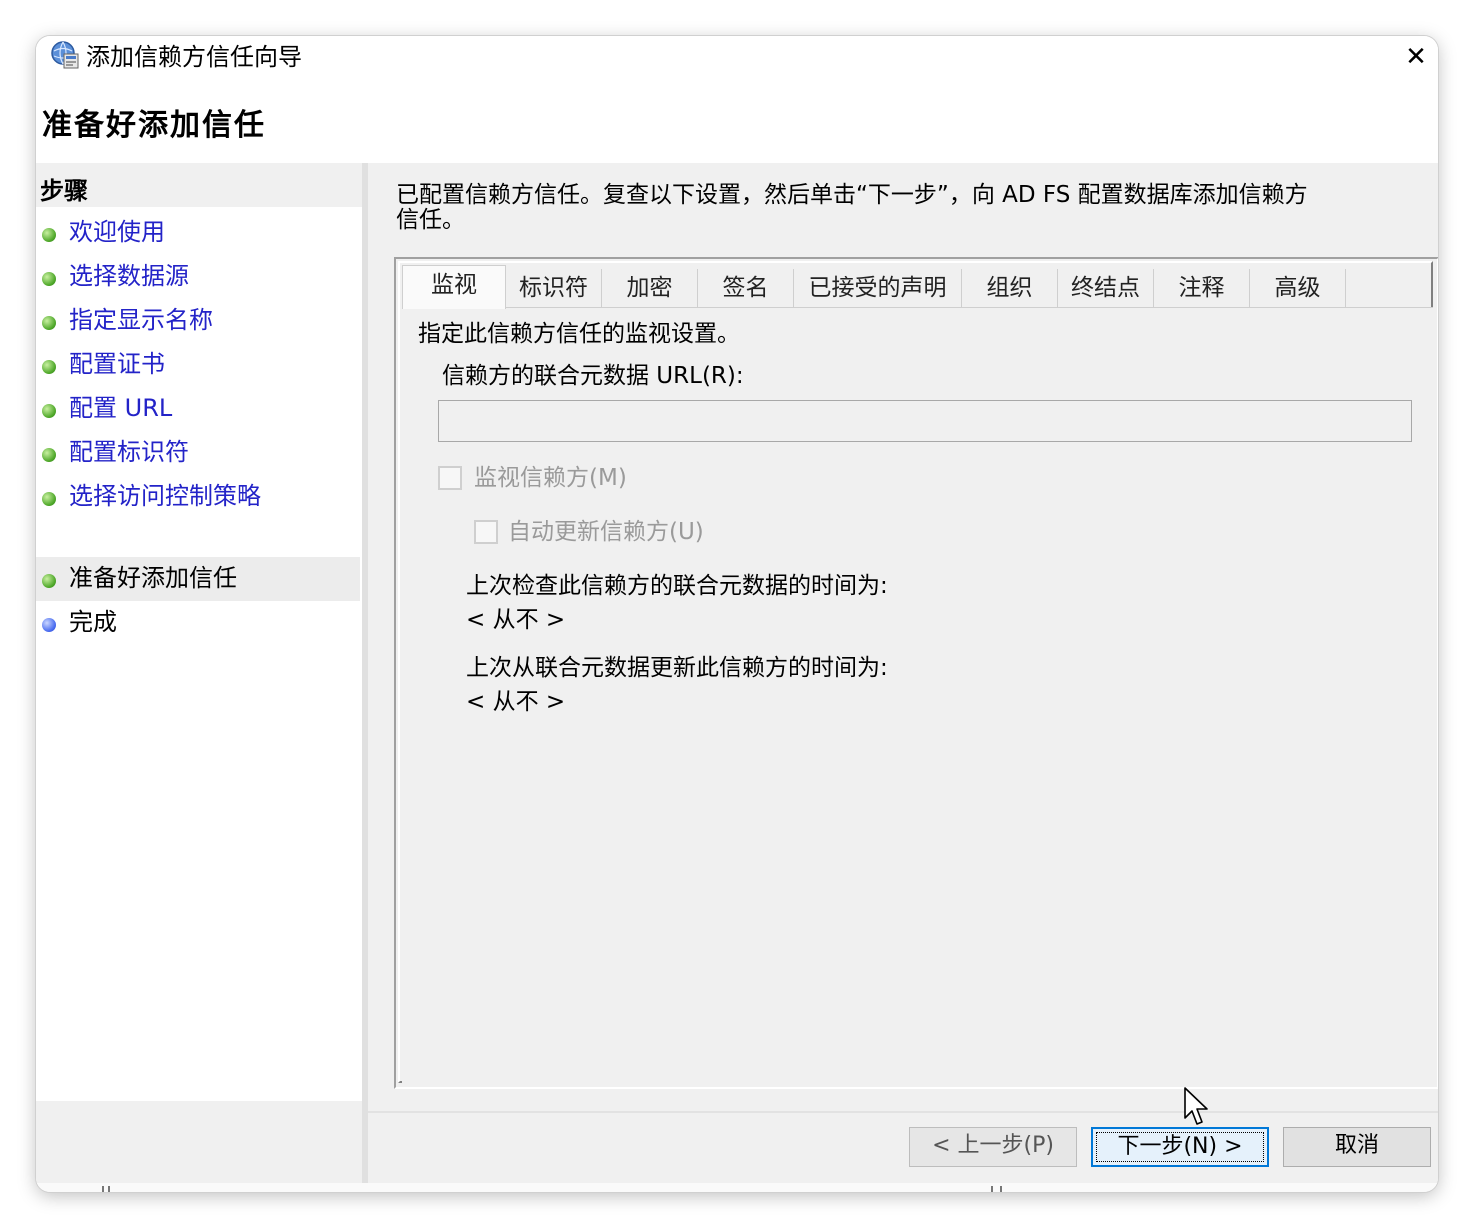  What do you see at coordinates (677, 586) in the screenshot?
I see `last-checked-label: 上次检查此信赖方的联合元数据的时间为:` at bounding box center [677, 586].